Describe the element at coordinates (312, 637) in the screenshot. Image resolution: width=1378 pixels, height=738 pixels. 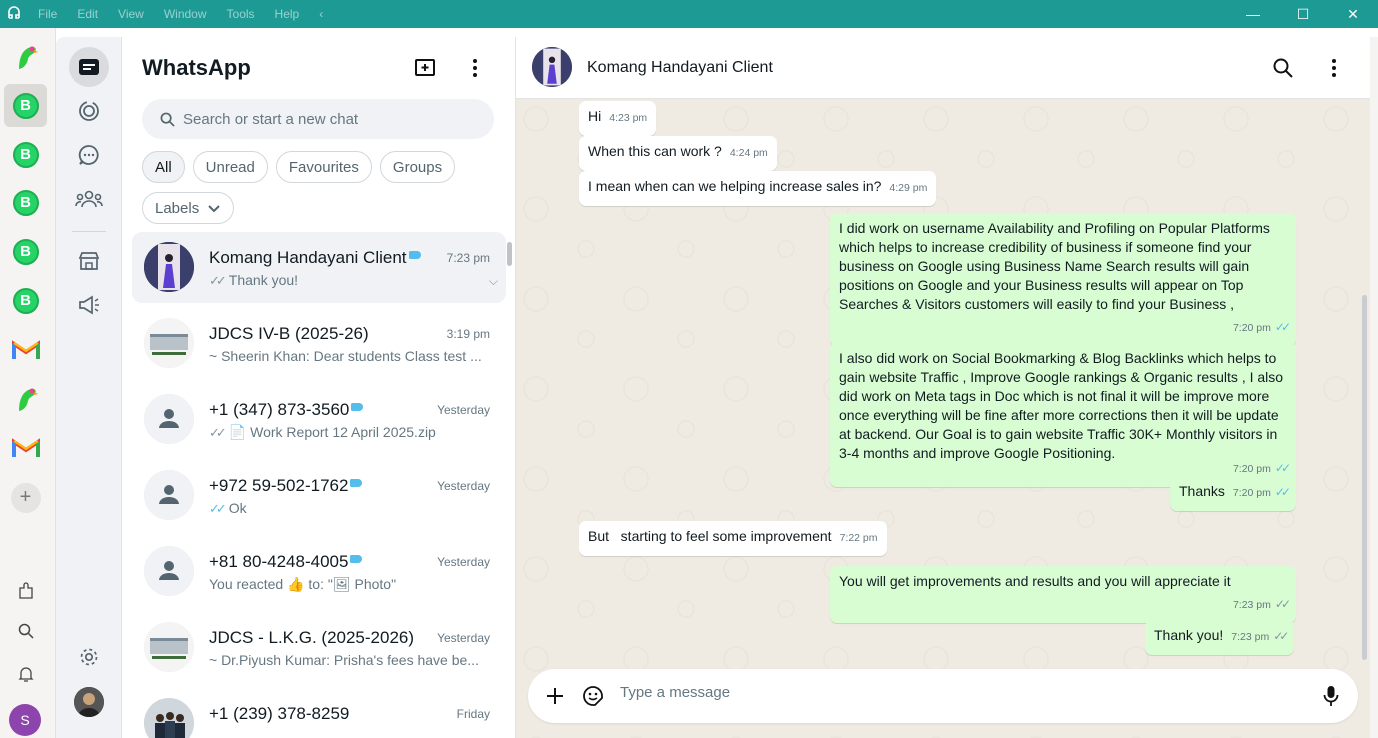
I see `chat-name: JDCS - L.K.G. (2025-2026)` at that location.